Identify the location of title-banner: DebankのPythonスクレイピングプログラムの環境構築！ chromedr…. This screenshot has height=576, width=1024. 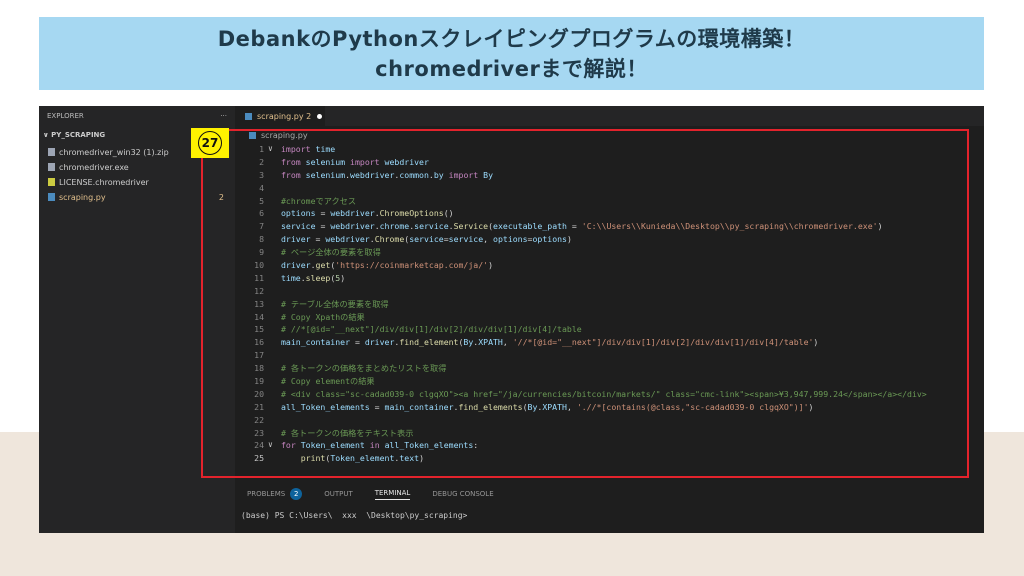
(511, 53).